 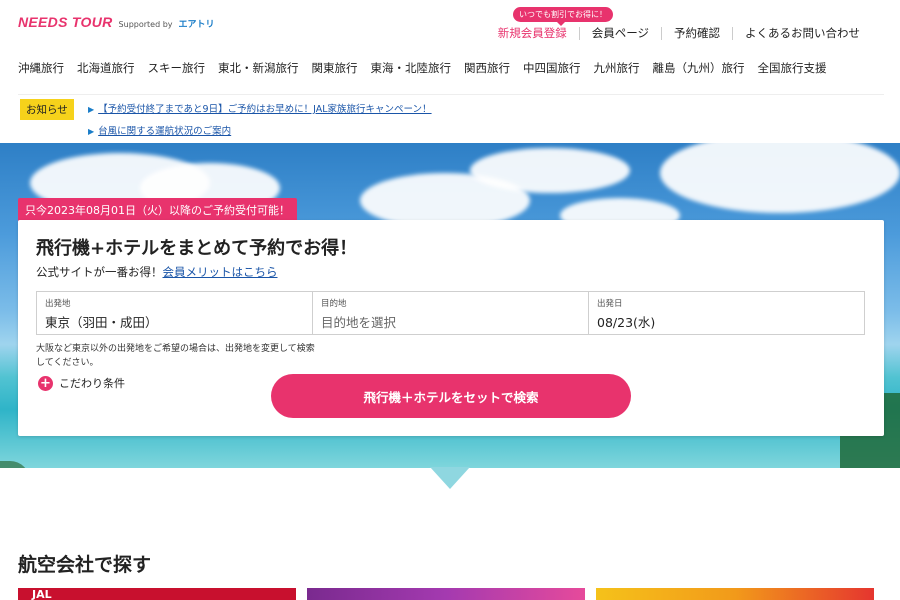 I want to click on departure-field: 出発地 東京（羽田・成田）, so click(x=174, y=313).